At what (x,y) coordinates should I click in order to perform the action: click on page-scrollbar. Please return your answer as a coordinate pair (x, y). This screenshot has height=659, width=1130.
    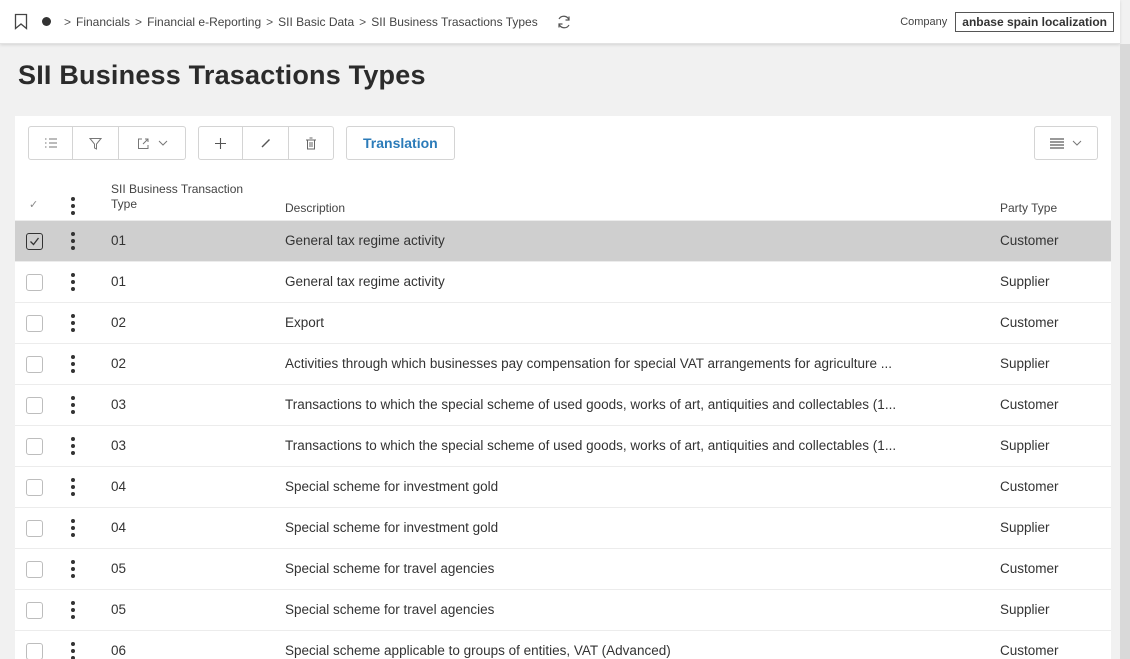
    Looking at the image, I should click on (1125, 351).